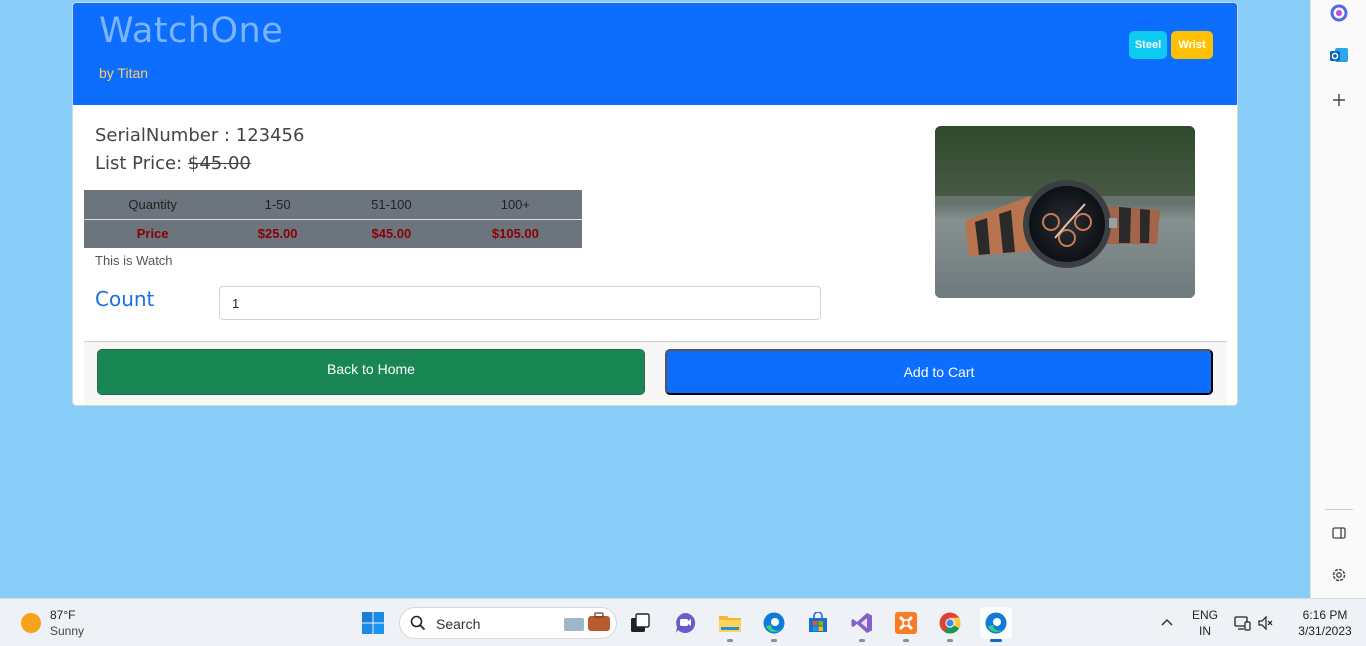  What do you see at coordinates (1242, 623) in the screenshot?
I see `network-icon` at bounding box center [1242, 623].